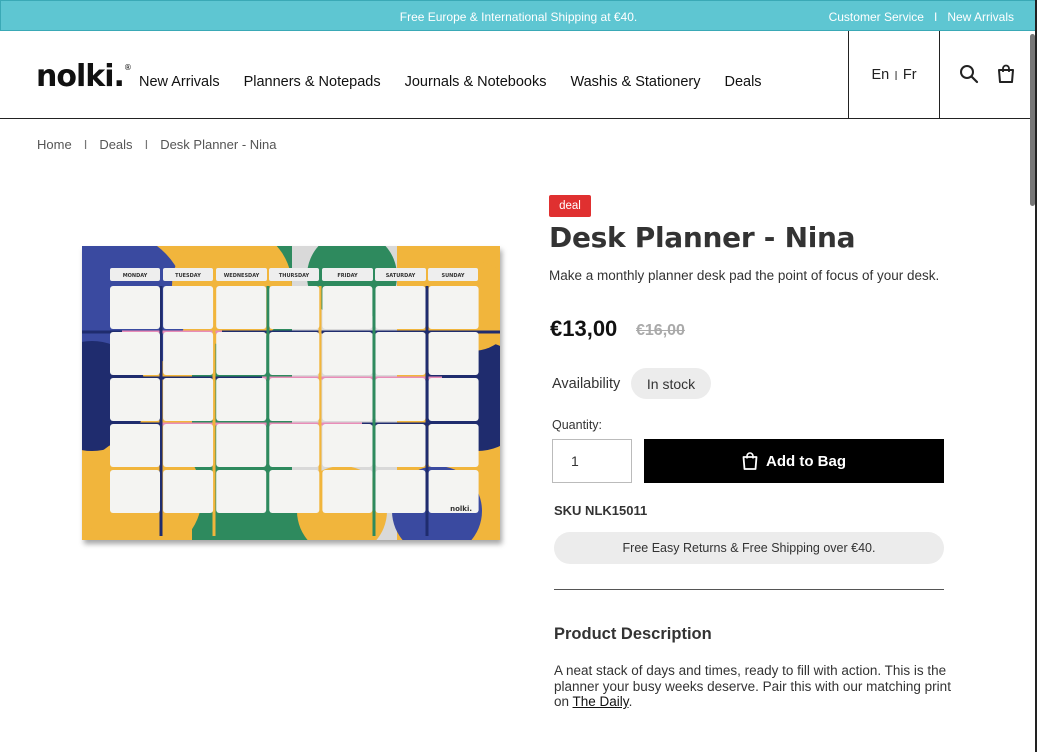  What do you see at coordinates (461, 509) in the screenshot?
I see `planner-brand-mark: nolki.` at bounding box center [461, 509].